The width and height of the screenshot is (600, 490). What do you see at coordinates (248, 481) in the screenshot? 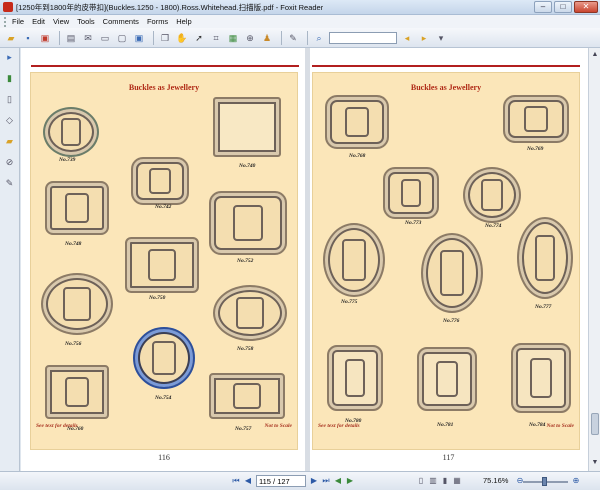
I see `previous-page-icon: ◀` at bounding box center [248, 481].